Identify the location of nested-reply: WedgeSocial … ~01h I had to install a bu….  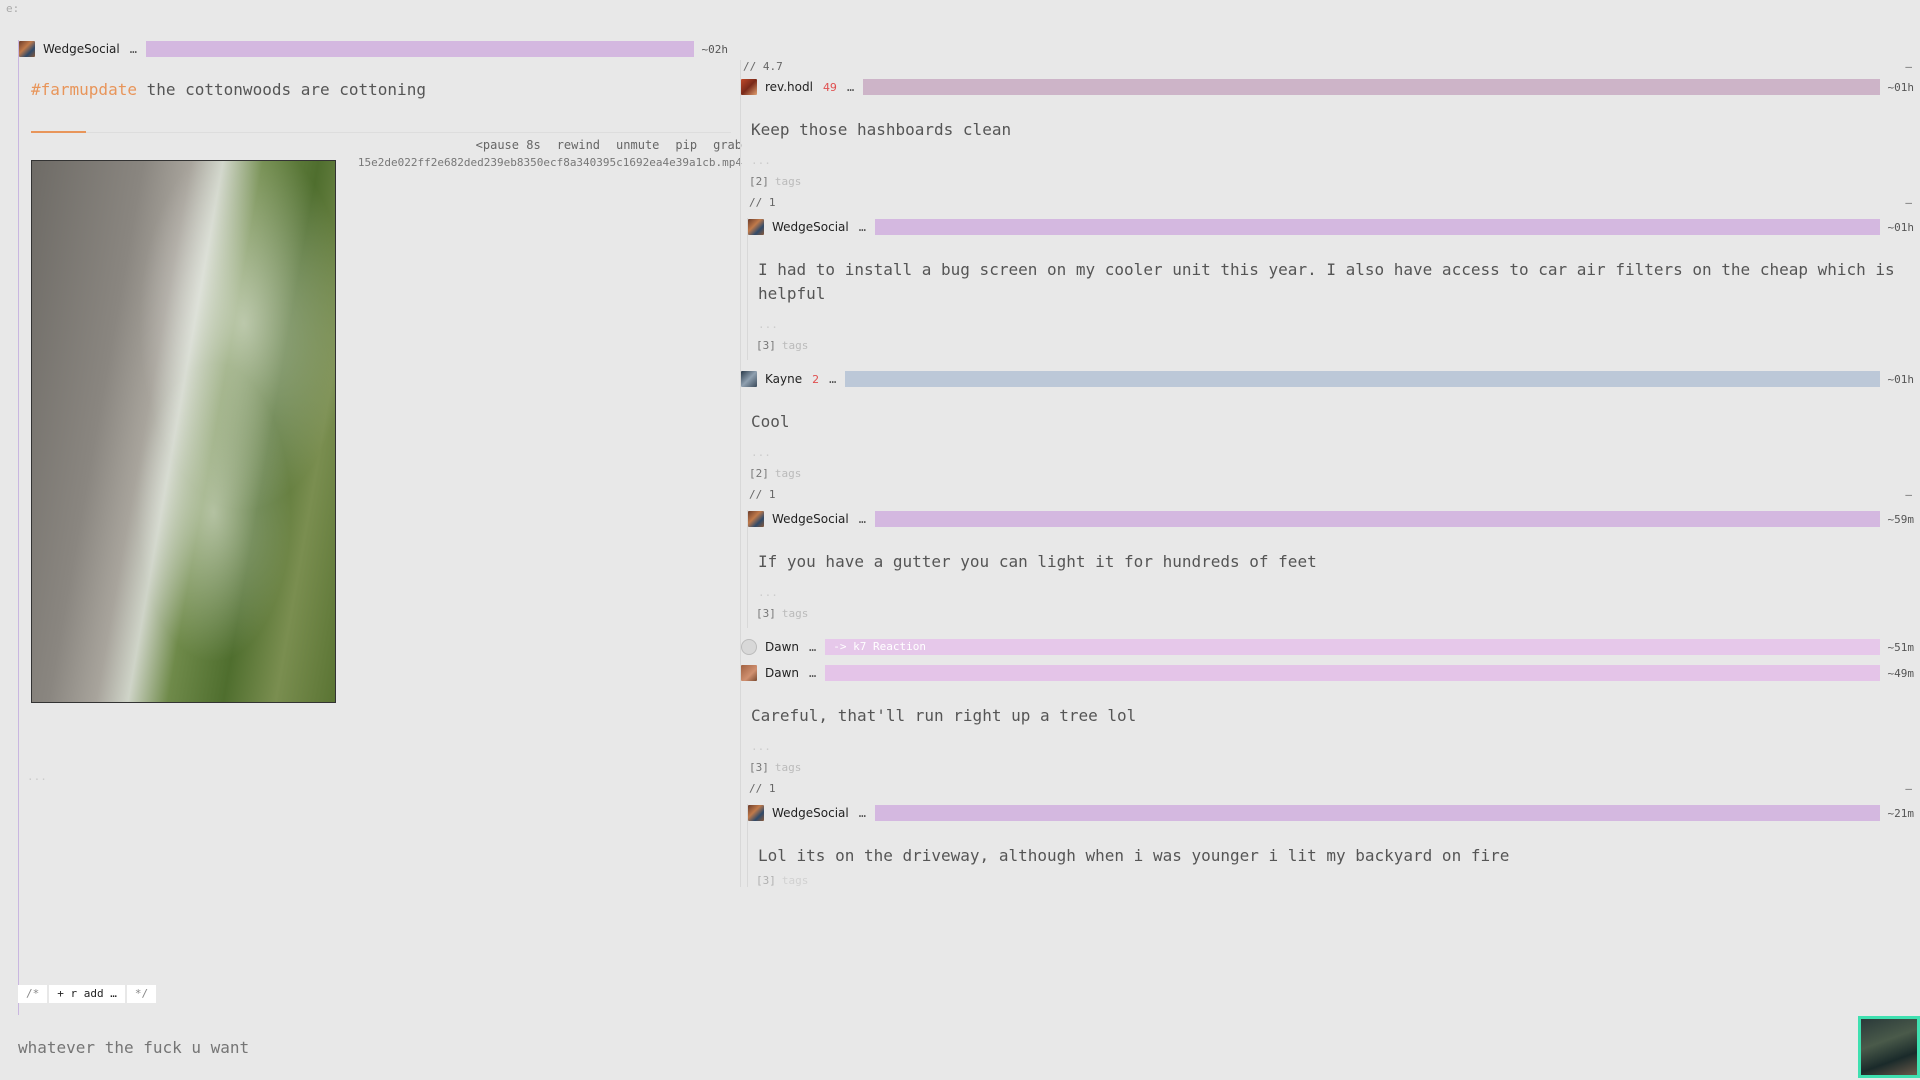
(1330, 289).